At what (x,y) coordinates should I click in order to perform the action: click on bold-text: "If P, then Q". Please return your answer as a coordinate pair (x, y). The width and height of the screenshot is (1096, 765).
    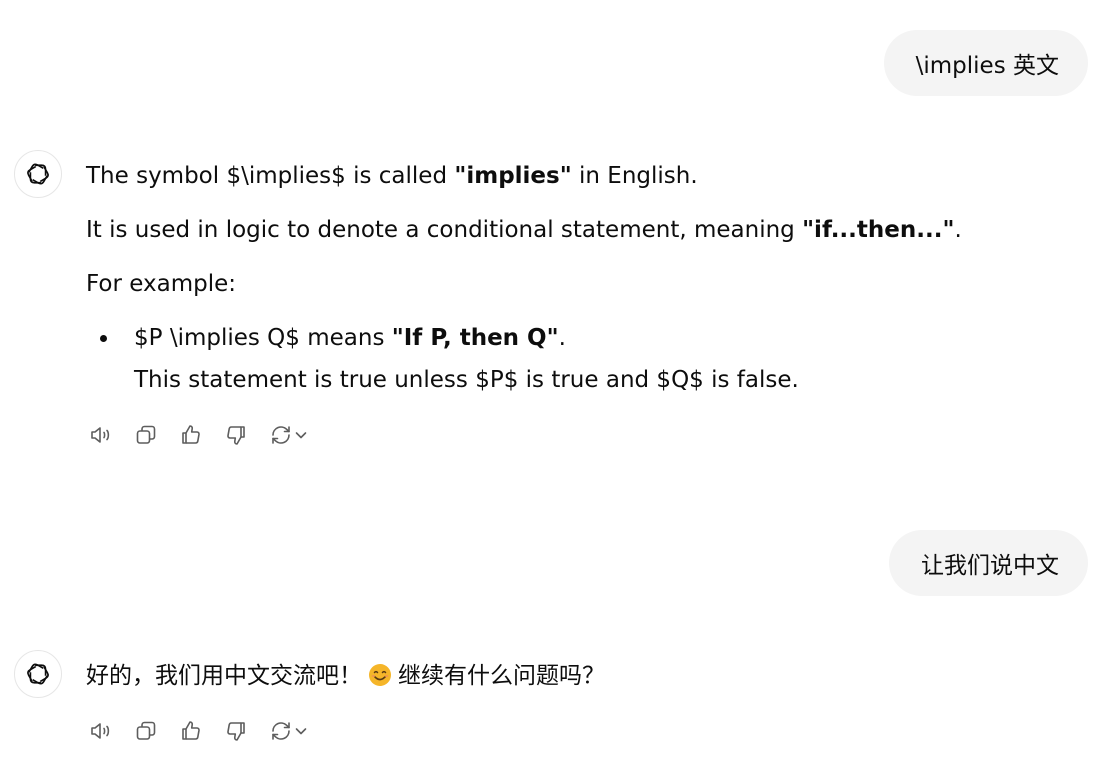
    Looking at the image, I should click on (475, 338).